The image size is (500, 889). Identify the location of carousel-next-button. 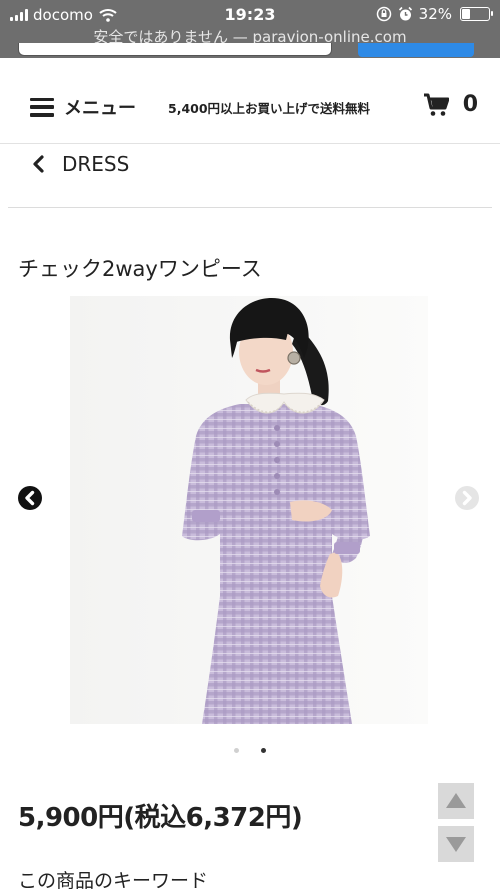
(467, 498).